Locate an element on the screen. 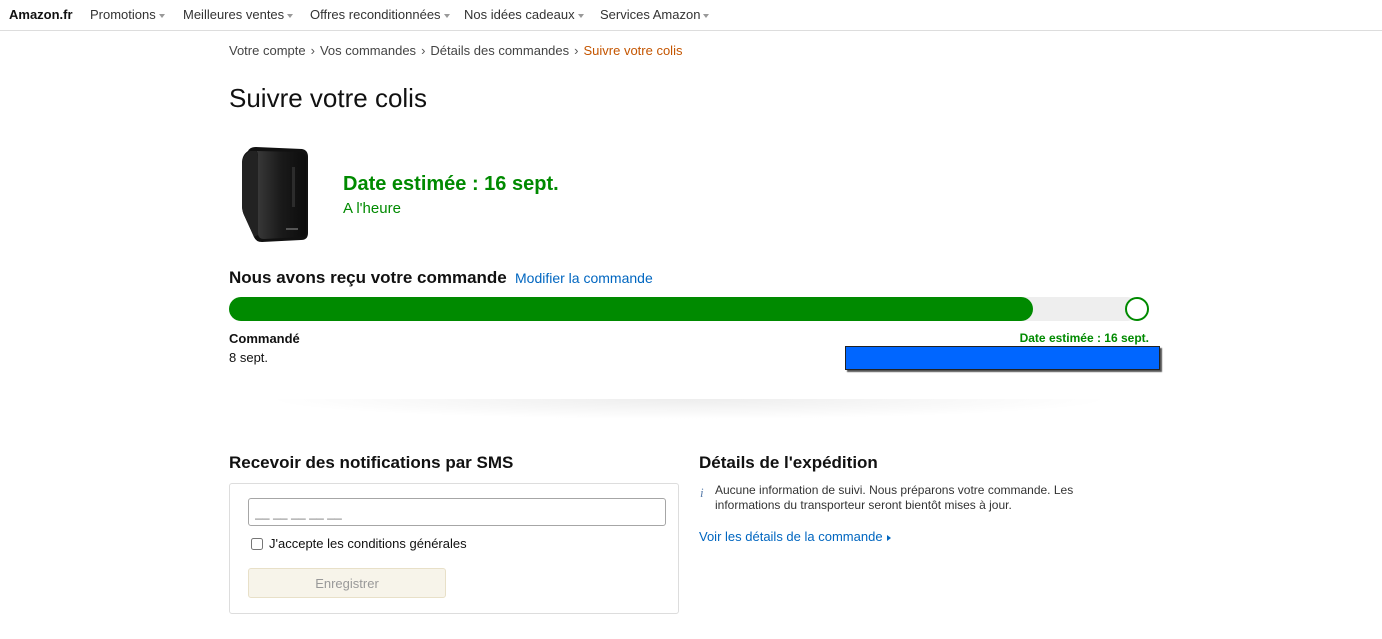  nav-item-bestsellers: Meilleures ventes is located at coordinates (238, 14).